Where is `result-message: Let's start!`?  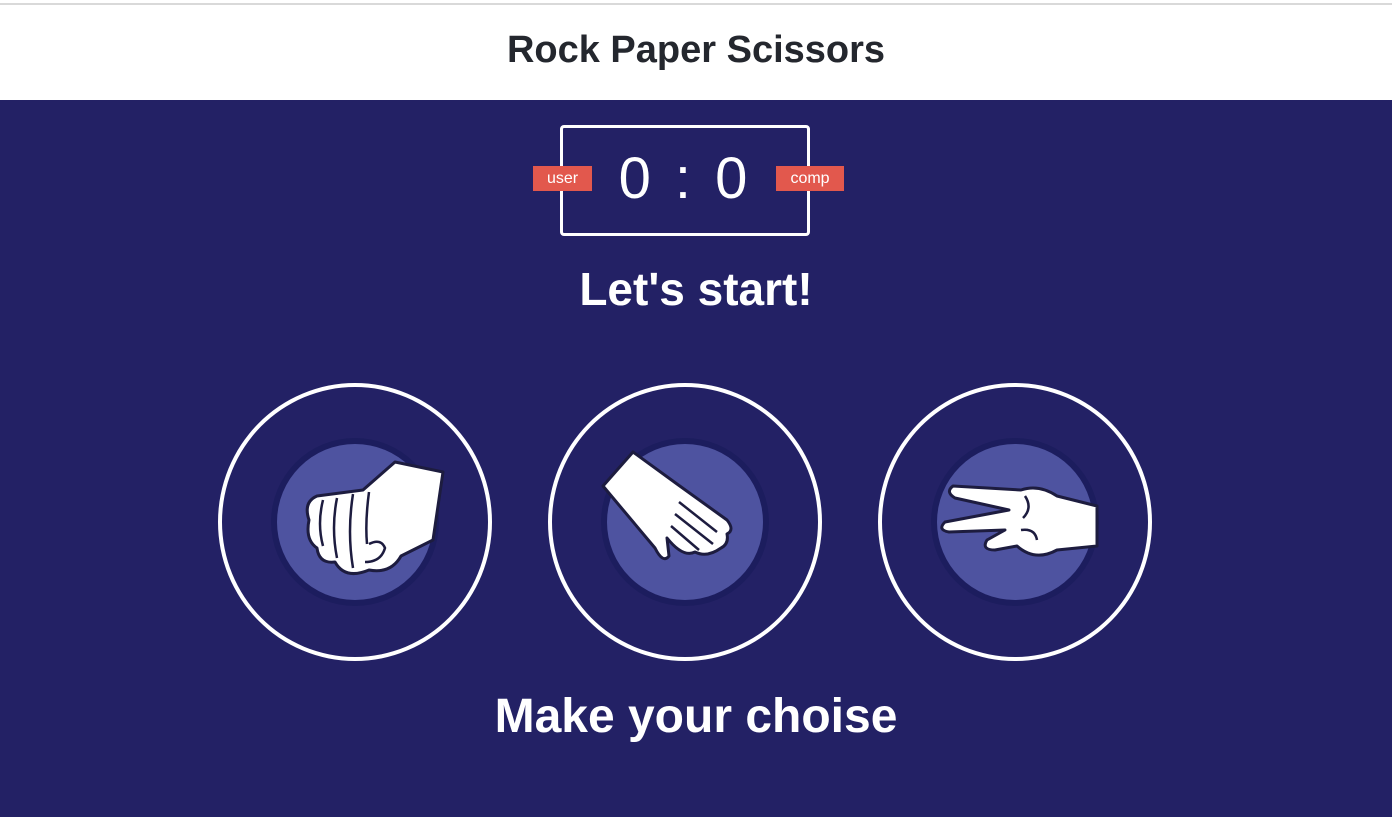
result-message: Let's start! is located at coordinates (696, 289).